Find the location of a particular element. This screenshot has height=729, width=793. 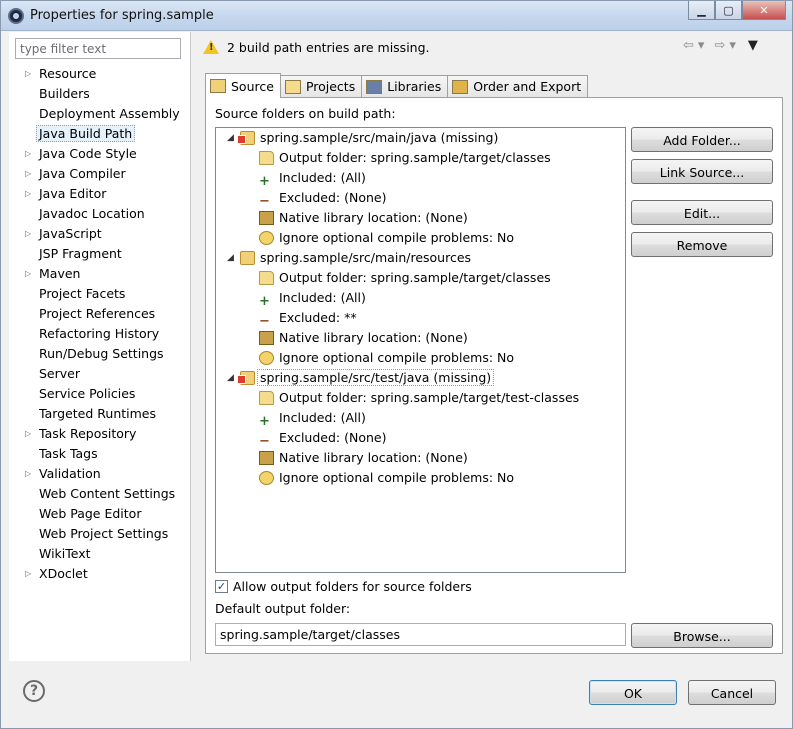

sidebar-item-label: Task Tags is located at coordinates (68, 453).